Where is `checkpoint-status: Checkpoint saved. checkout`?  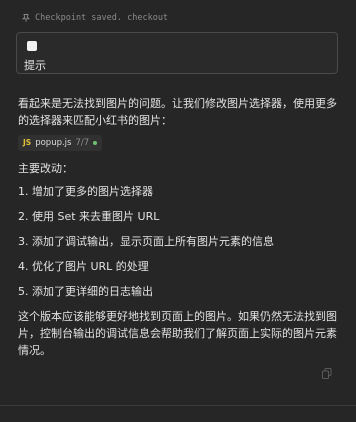
checkpoint-status: Checkpoint saved. checkout is located at coordinates (95, 18).